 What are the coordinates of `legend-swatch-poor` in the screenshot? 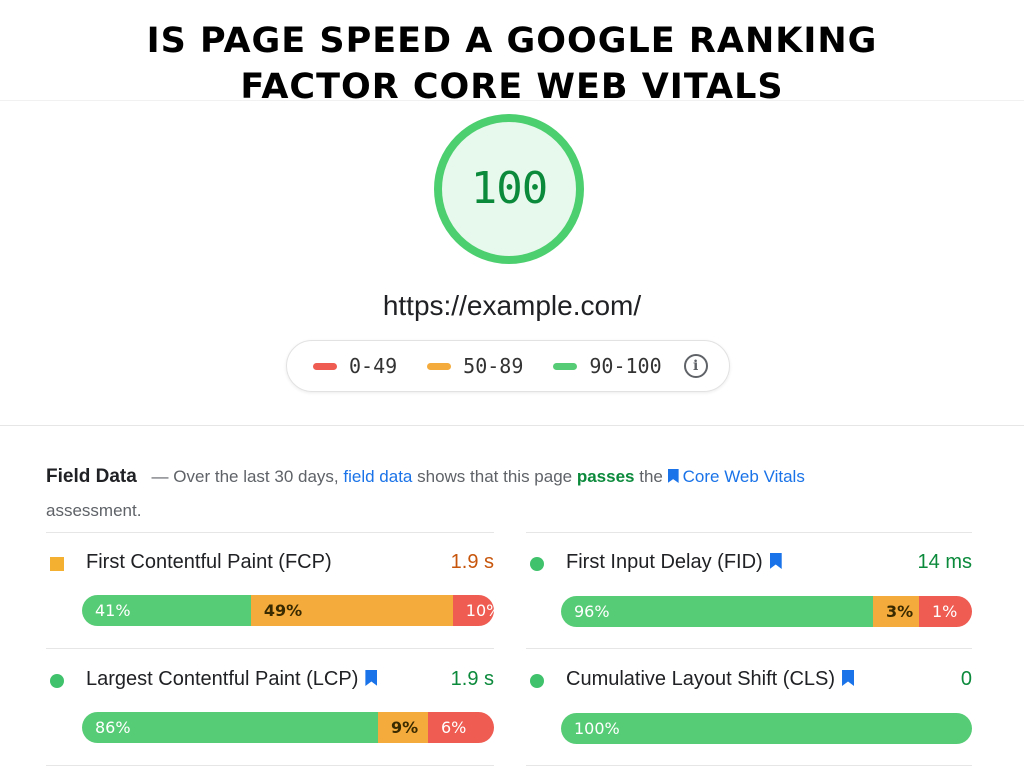 It's located at (325, 366).